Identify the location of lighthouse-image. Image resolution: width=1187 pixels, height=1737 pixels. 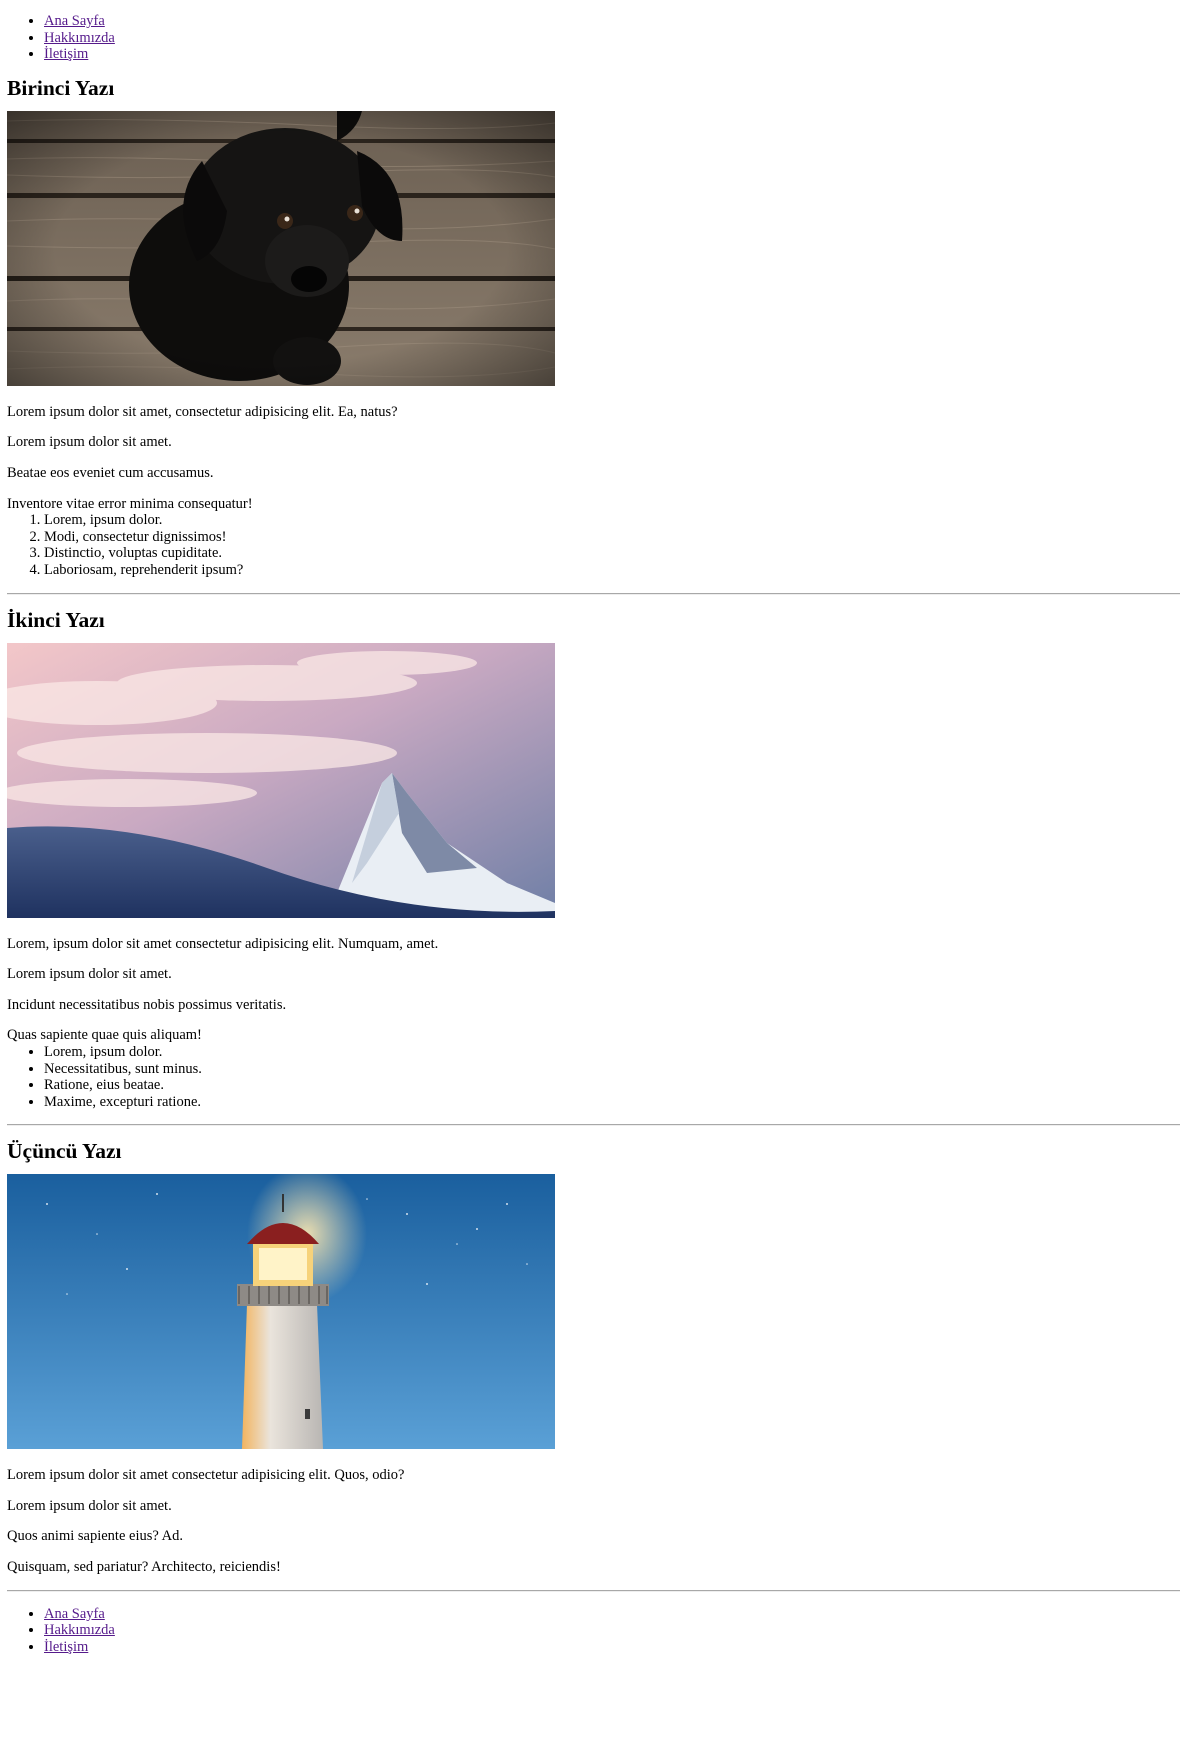
(281, 1312).